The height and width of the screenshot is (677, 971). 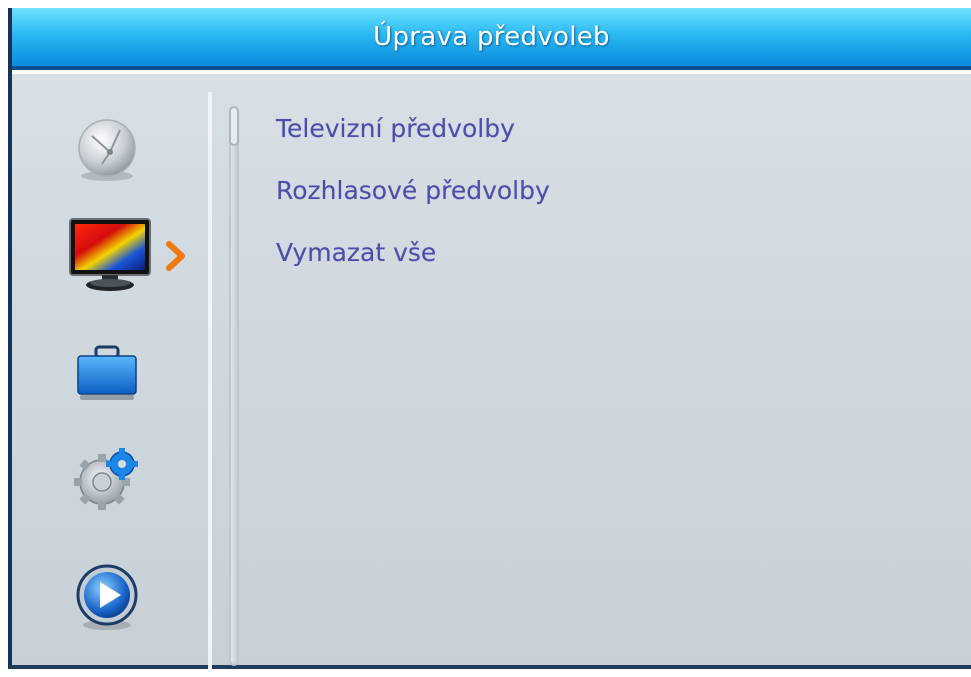 What do you see at coordinates (210, 382) in the screenshot?
I see `sidebar-divider` at bounding box center [210, 382].